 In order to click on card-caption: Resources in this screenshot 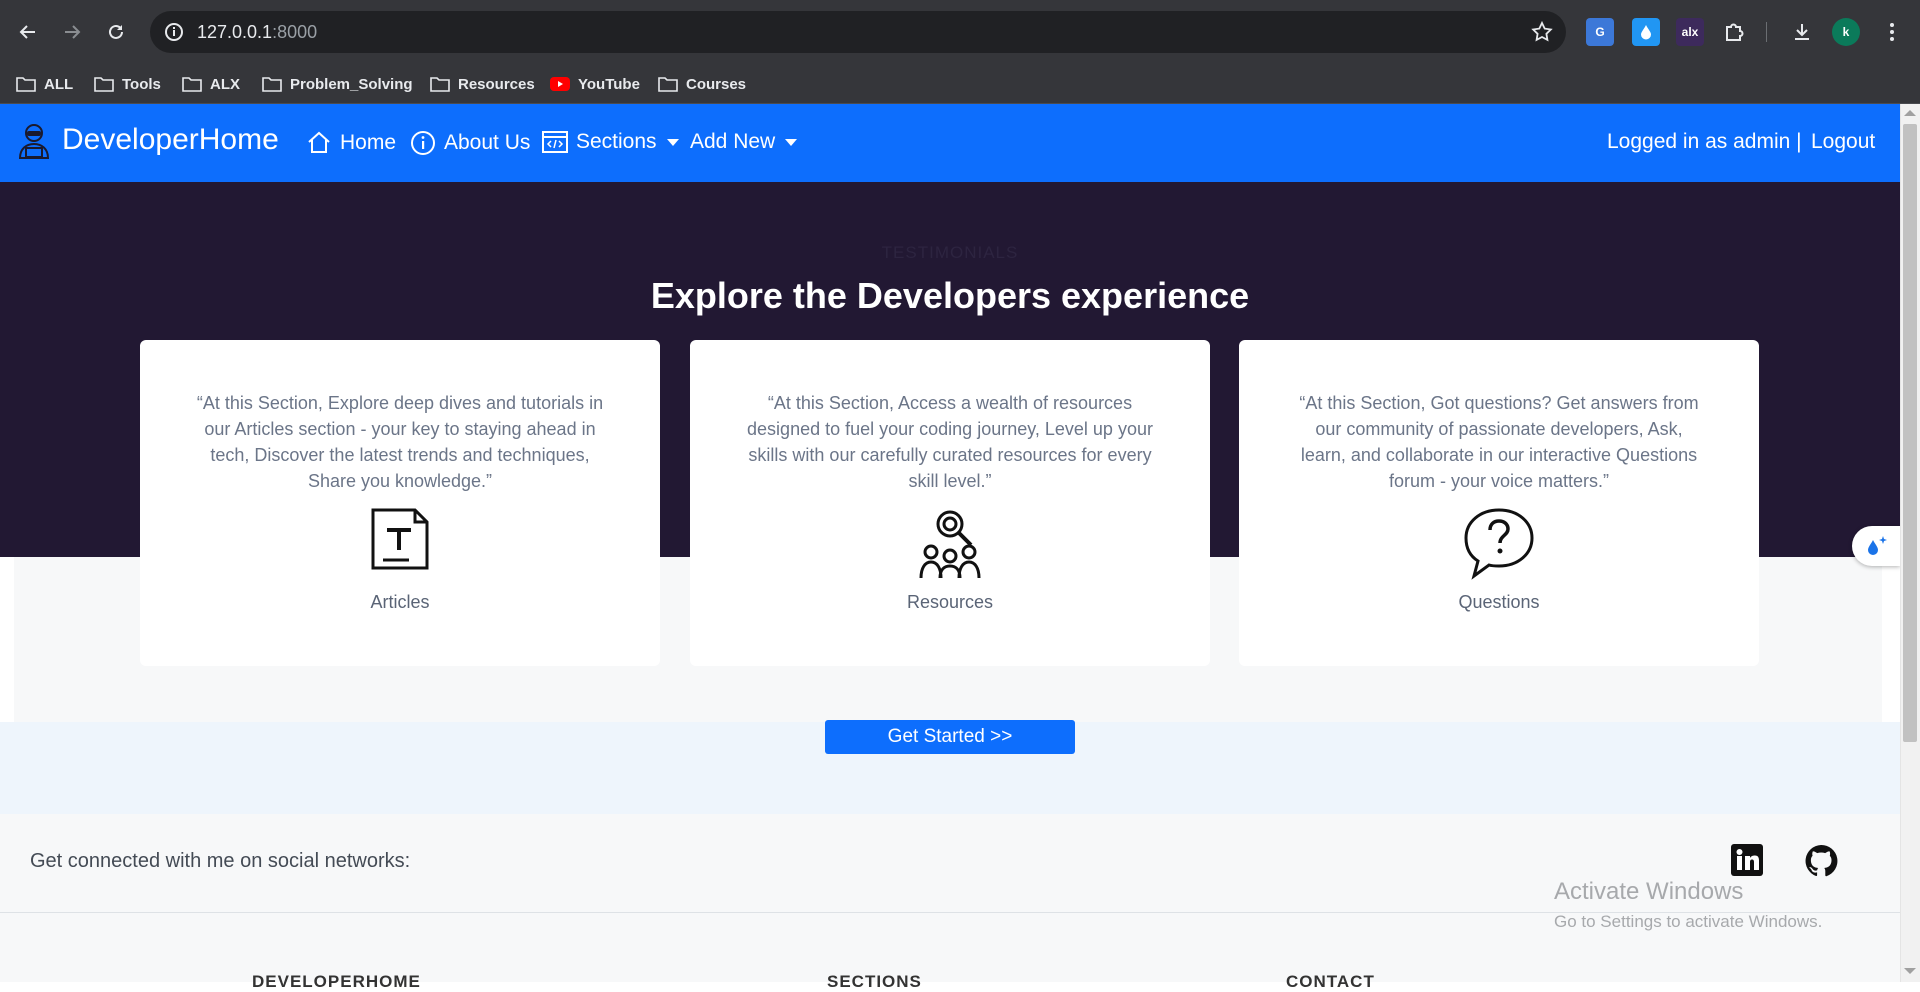, I will do `click(950, 602)`.